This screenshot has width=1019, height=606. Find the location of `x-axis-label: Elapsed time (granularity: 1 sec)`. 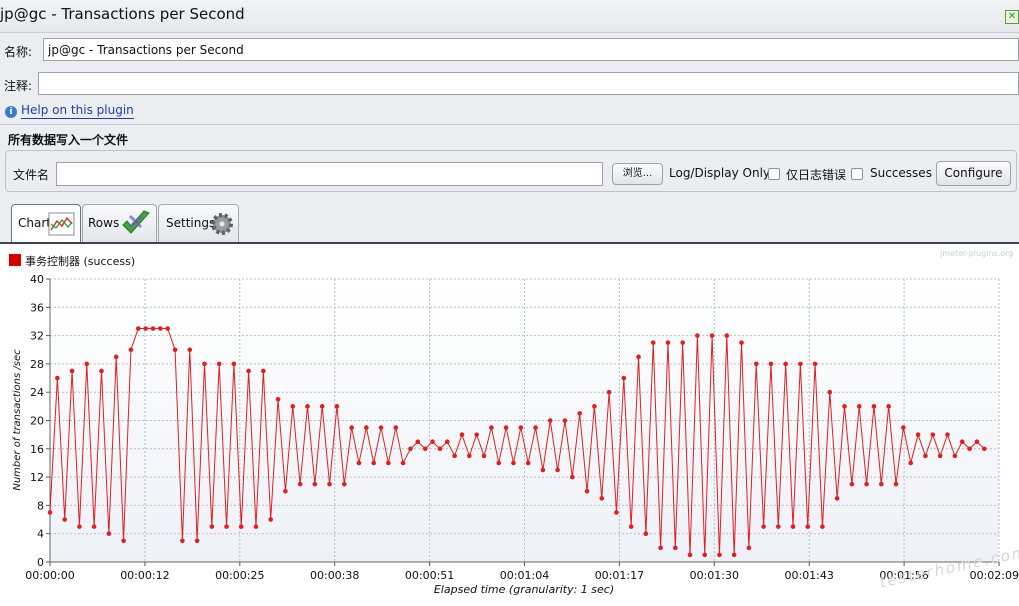

x-axis-label: Elapsed time (granularity: 1 sec) is located at coordinates (524, 589).